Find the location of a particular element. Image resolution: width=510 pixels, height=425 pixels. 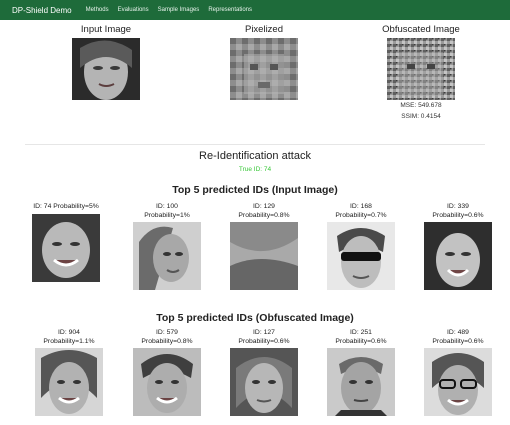

input-pred-2: ID: 100 Probability=1% is located at coordinates (167, 246).